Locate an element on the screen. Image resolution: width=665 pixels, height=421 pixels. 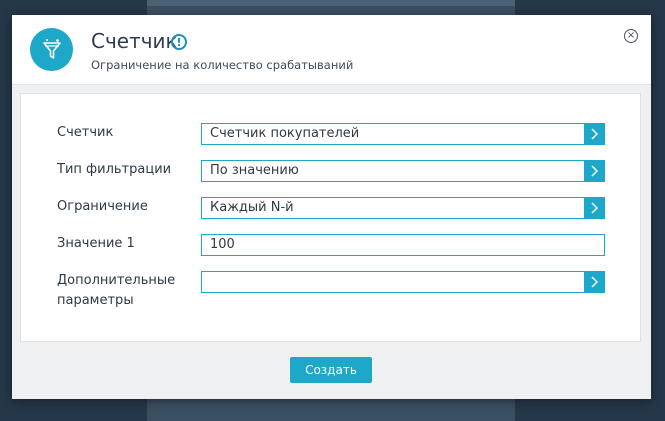
background-panel-top is located at coordinates (331, 3).